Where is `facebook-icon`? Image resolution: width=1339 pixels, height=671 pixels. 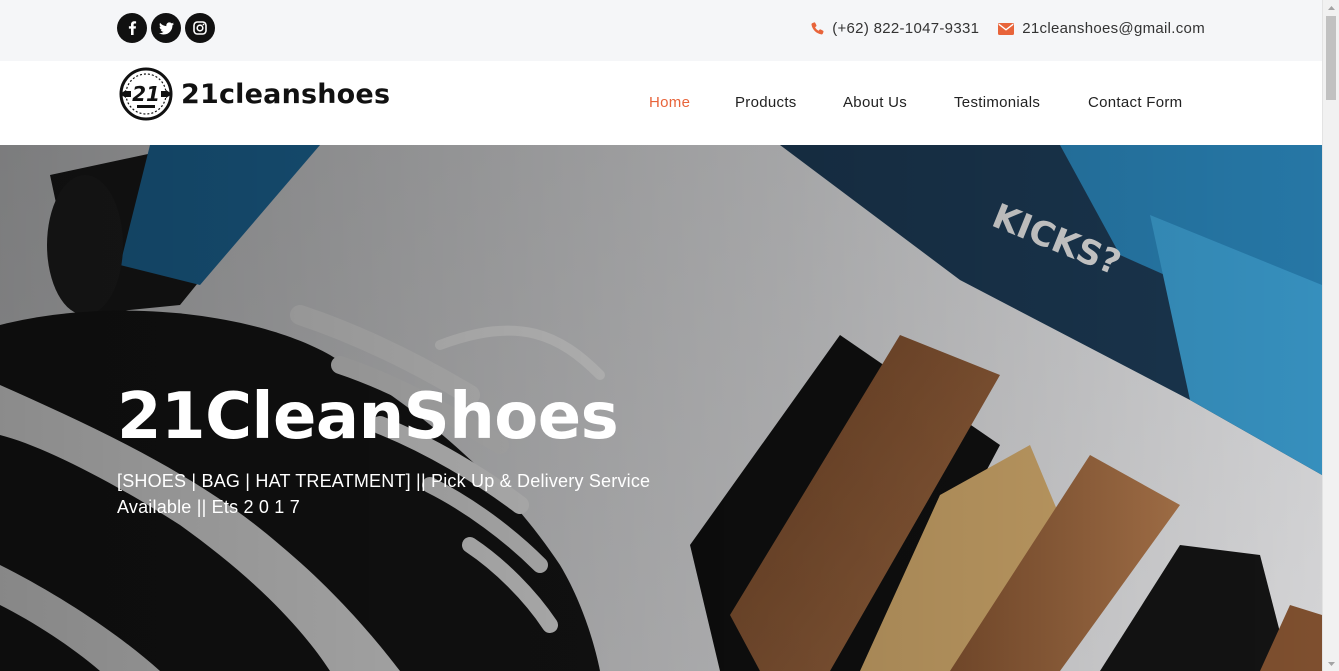 facebook-icon is located at coordinates (132, 28).